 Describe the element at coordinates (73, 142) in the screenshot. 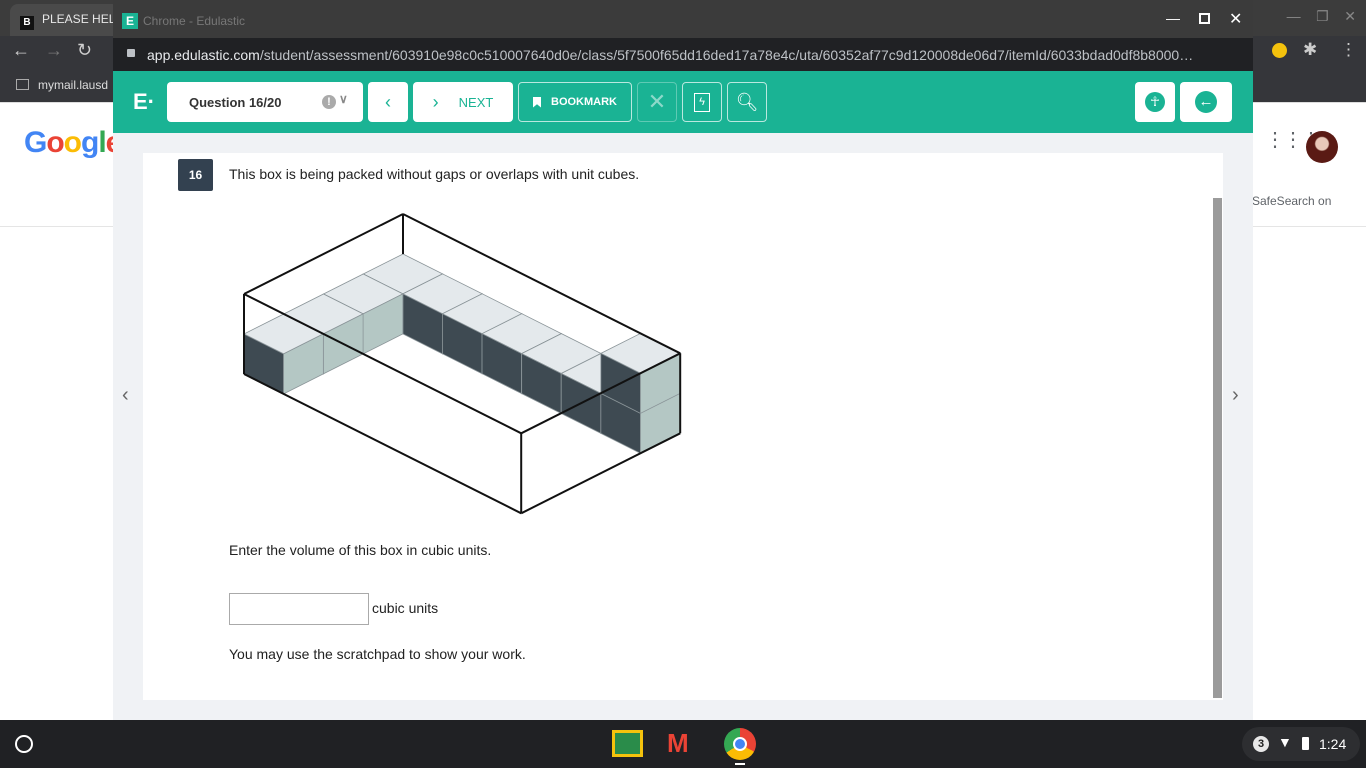

I see `google-logo: Google` at that location.